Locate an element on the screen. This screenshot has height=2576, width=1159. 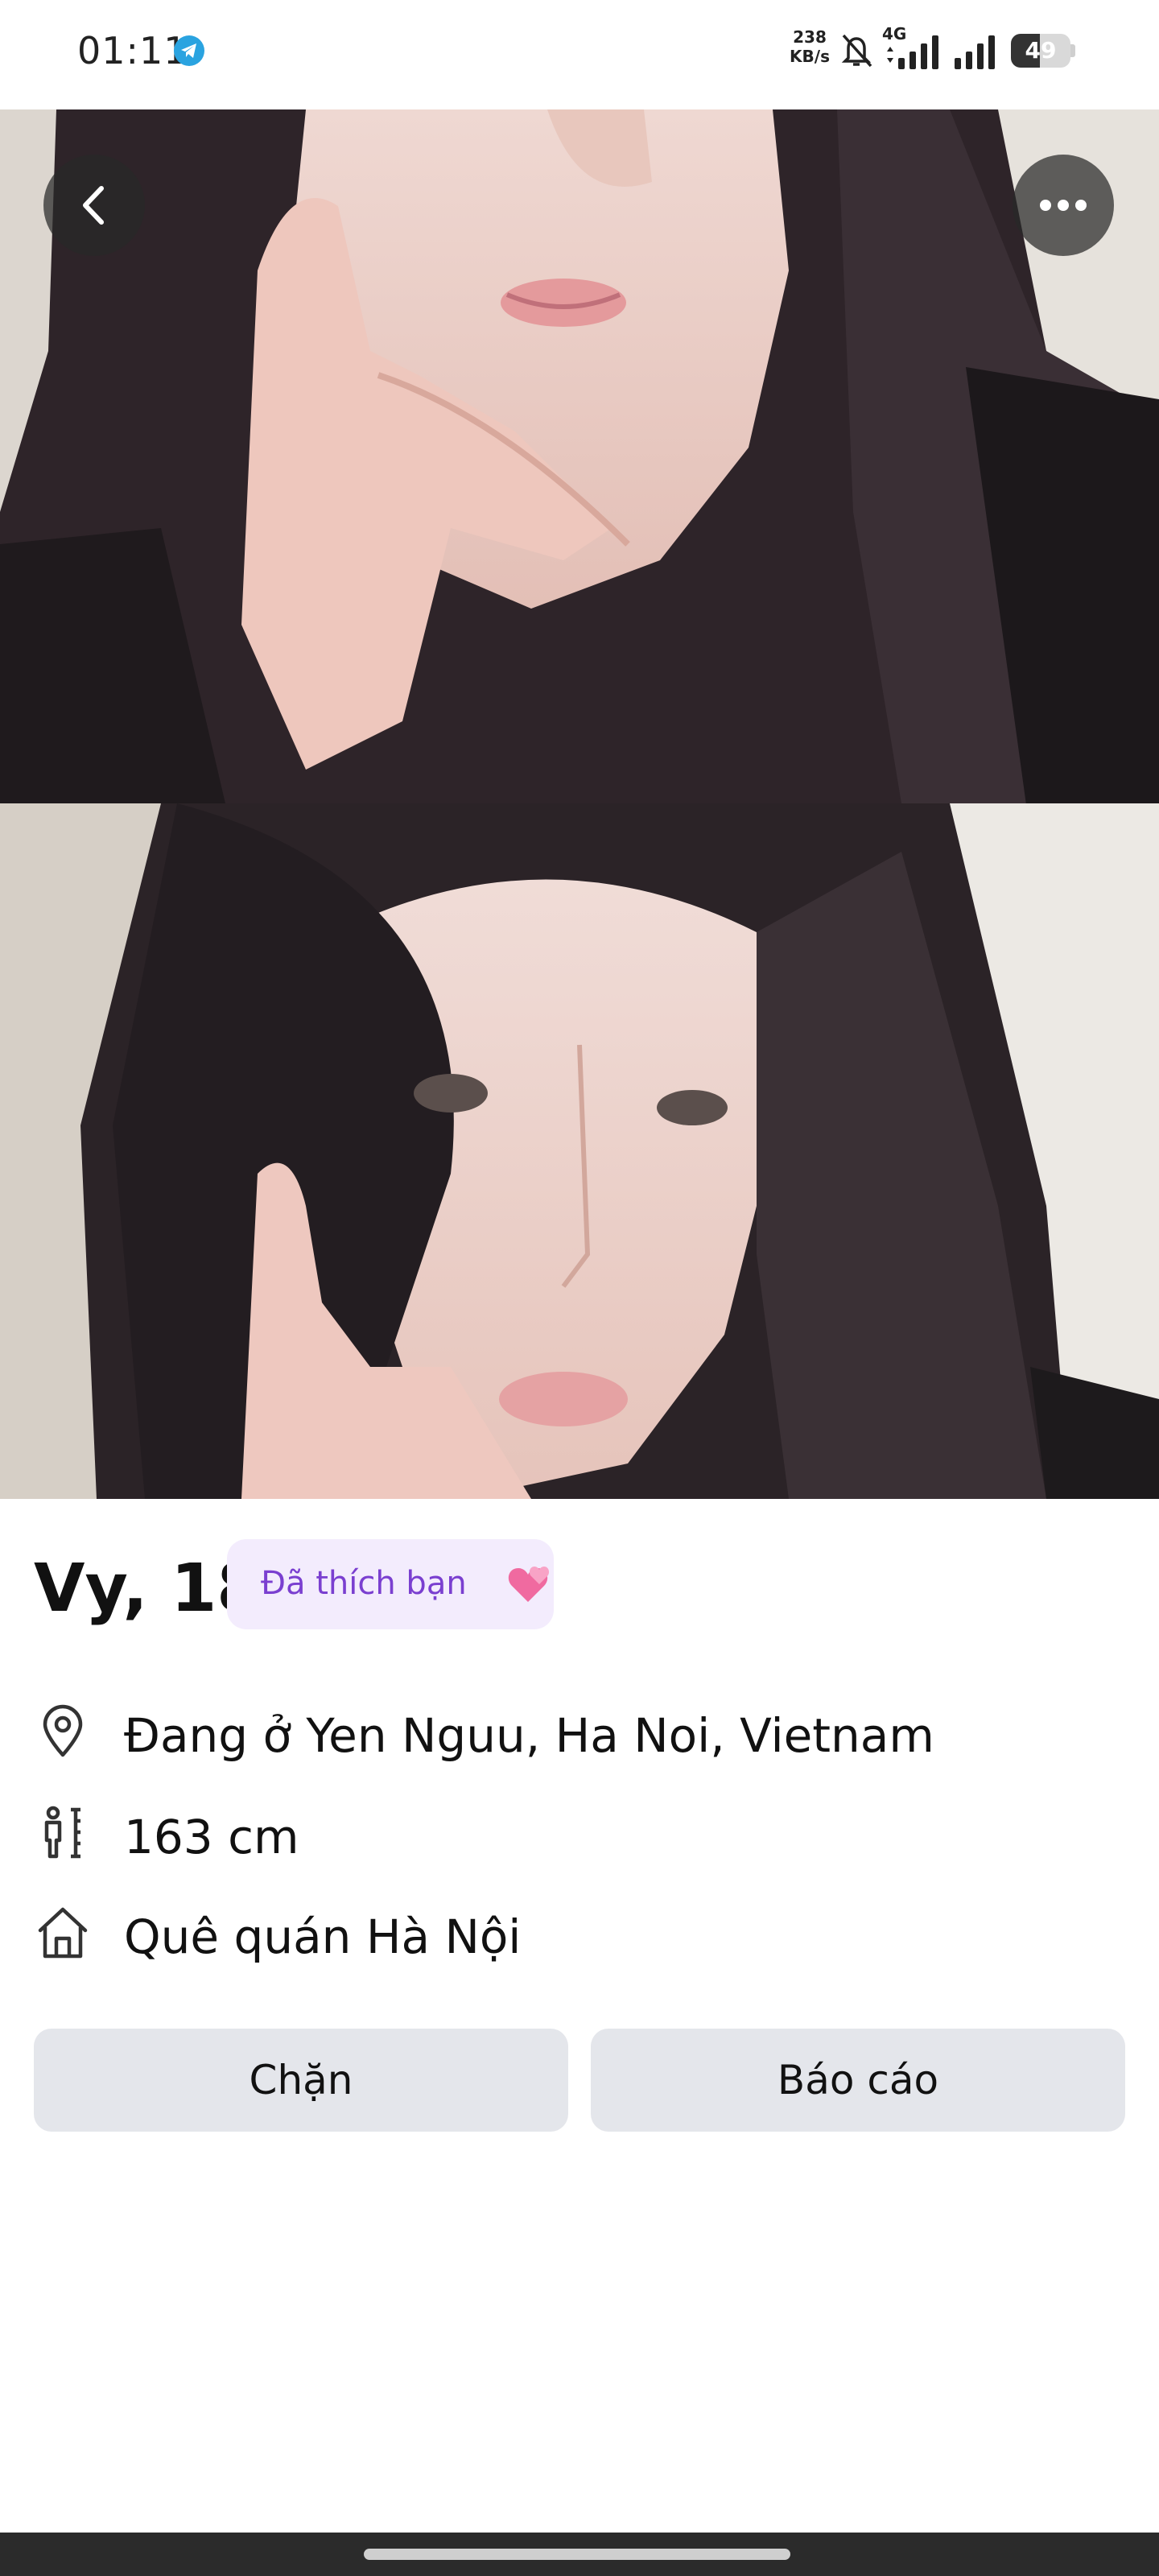
liked-you-badge: Đã thích bạn is located at coordinates (390, 1584).